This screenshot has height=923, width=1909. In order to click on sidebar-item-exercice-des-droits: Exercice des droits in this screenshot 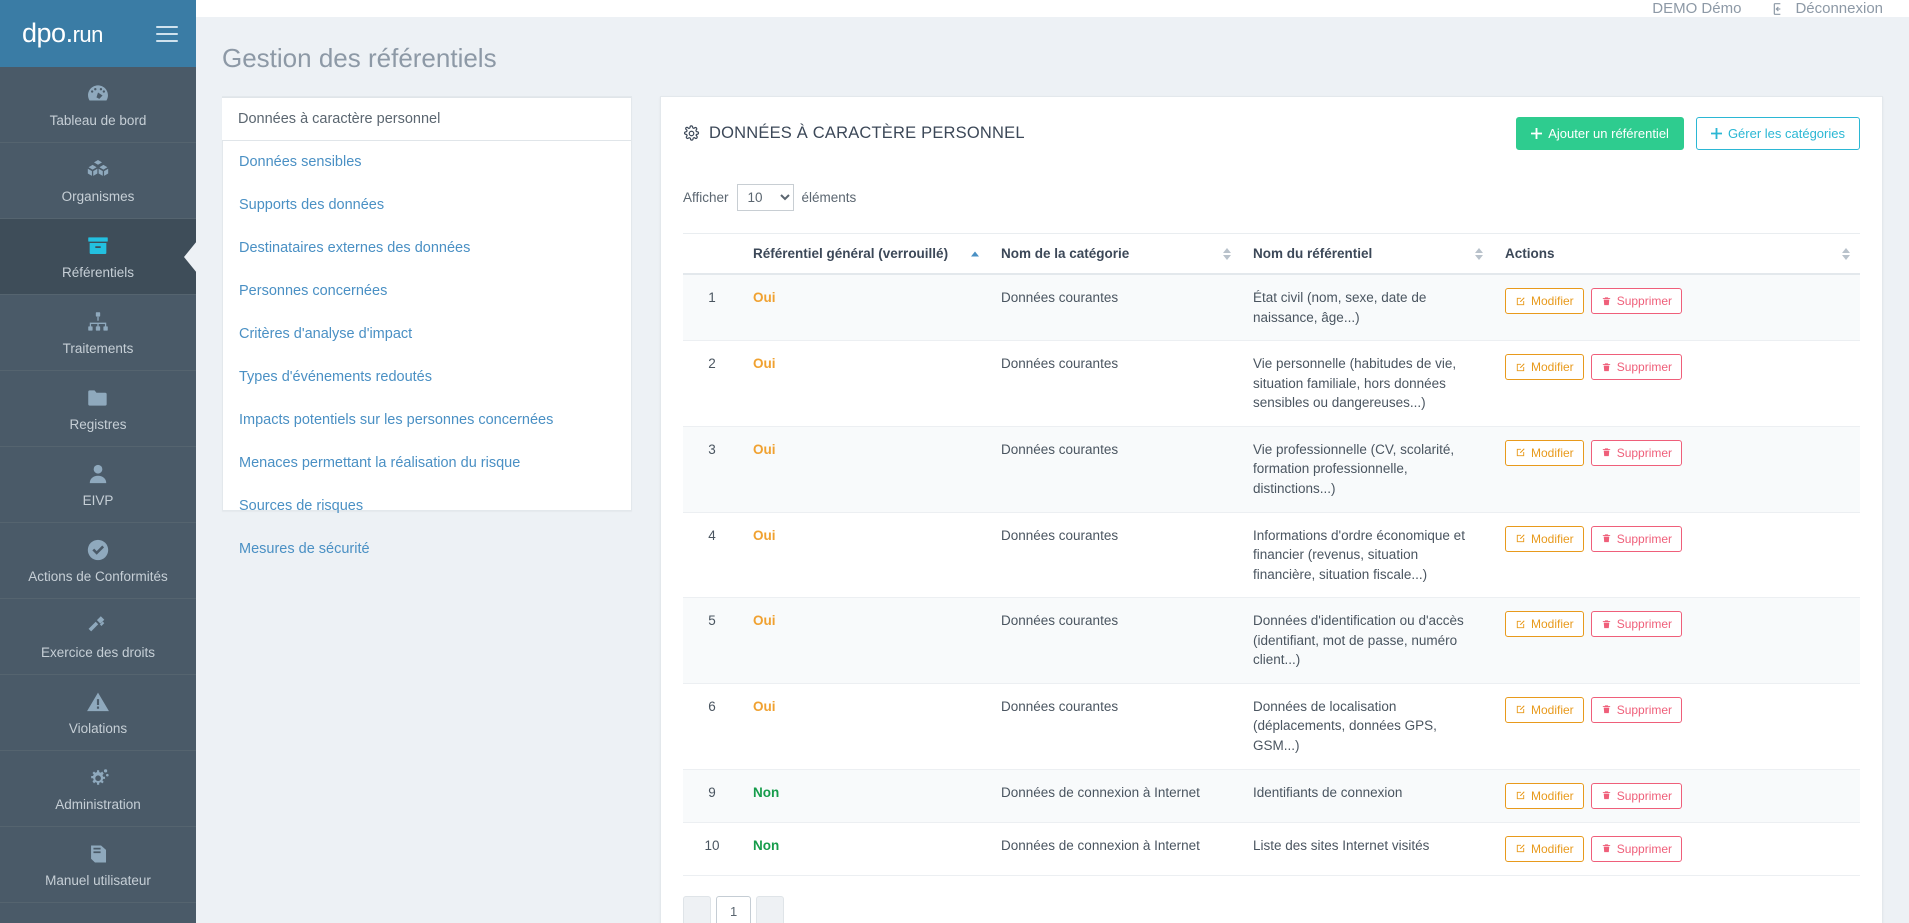, I will do `click(98, 637)`.